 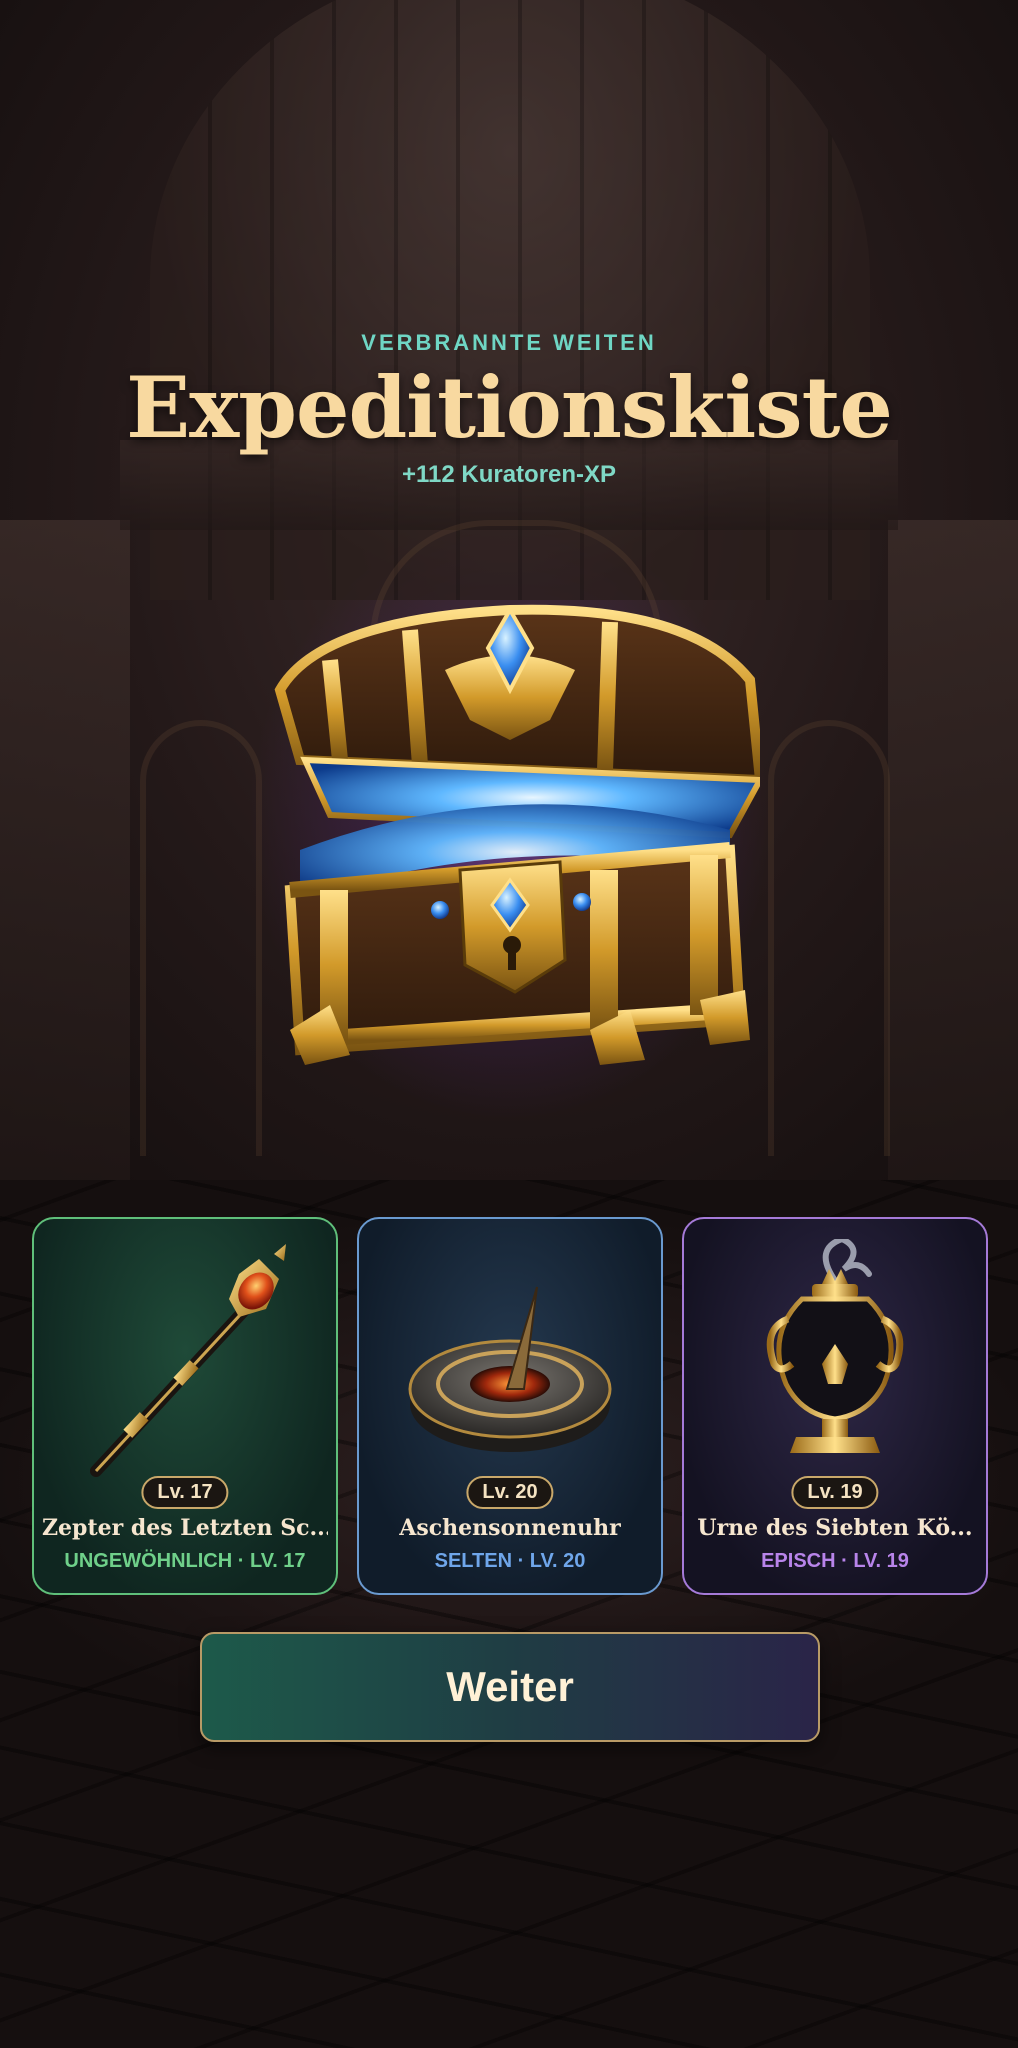 I want to click on item-name: Aschensonnenuhr, so click(x=510, y=1528).